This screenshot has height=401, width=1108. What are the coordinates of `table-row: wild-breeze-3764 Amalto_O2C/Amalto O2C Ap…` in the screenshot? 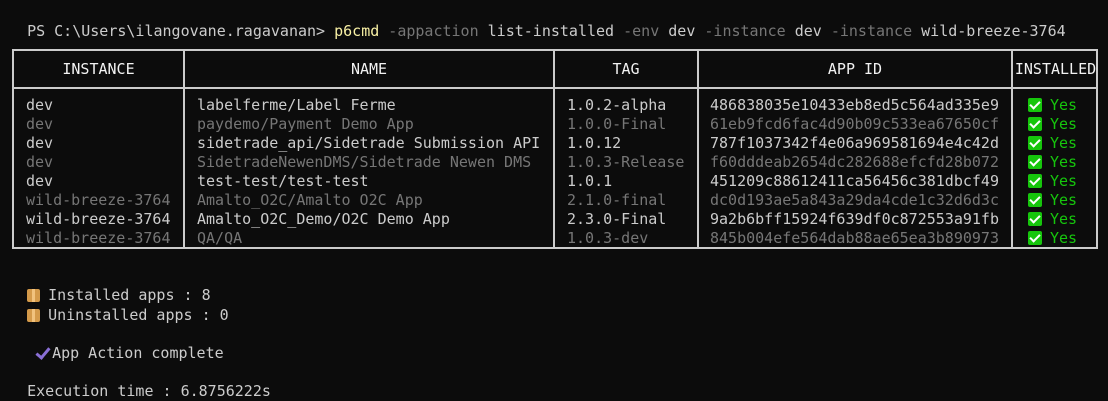 It's located at (555, 200).